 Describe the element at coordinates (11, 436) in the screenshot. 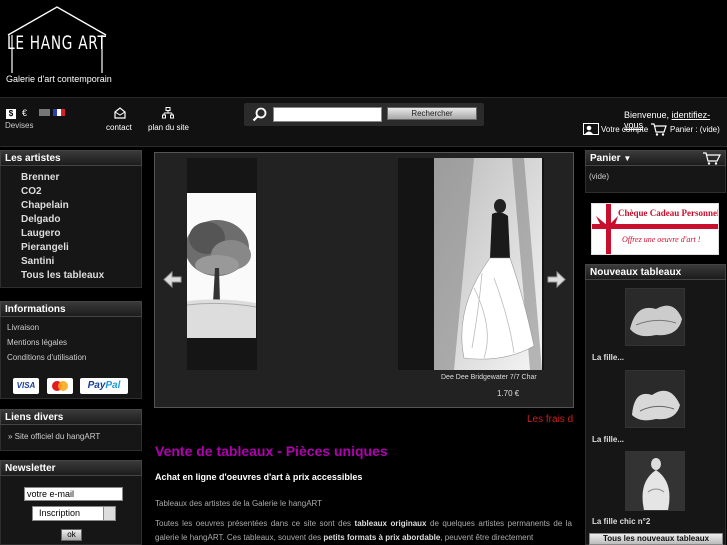

I see `double-chevron-icon: »` at that location.